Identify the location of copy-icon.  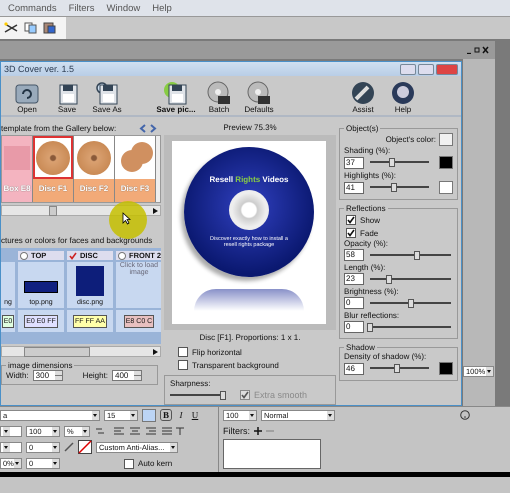
(30, 28).